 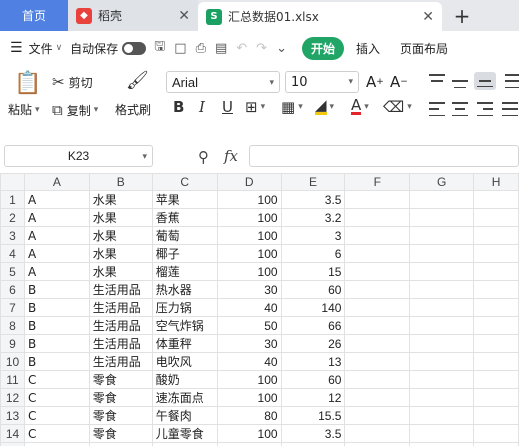 What do you see at coordinates (184, 415) in the screenshot?
I see `cell: 午餐肉` at bounding box center [184, 415].